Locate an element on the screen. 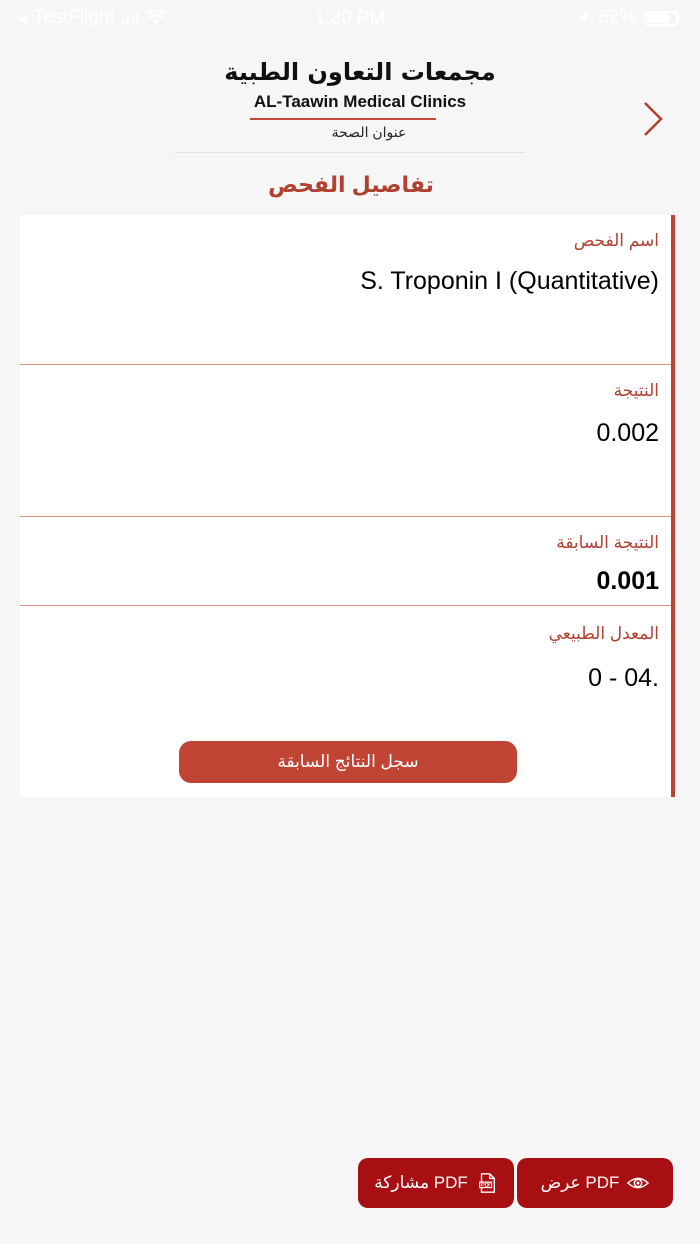  logo-divider is located at coordinates (343, 119).